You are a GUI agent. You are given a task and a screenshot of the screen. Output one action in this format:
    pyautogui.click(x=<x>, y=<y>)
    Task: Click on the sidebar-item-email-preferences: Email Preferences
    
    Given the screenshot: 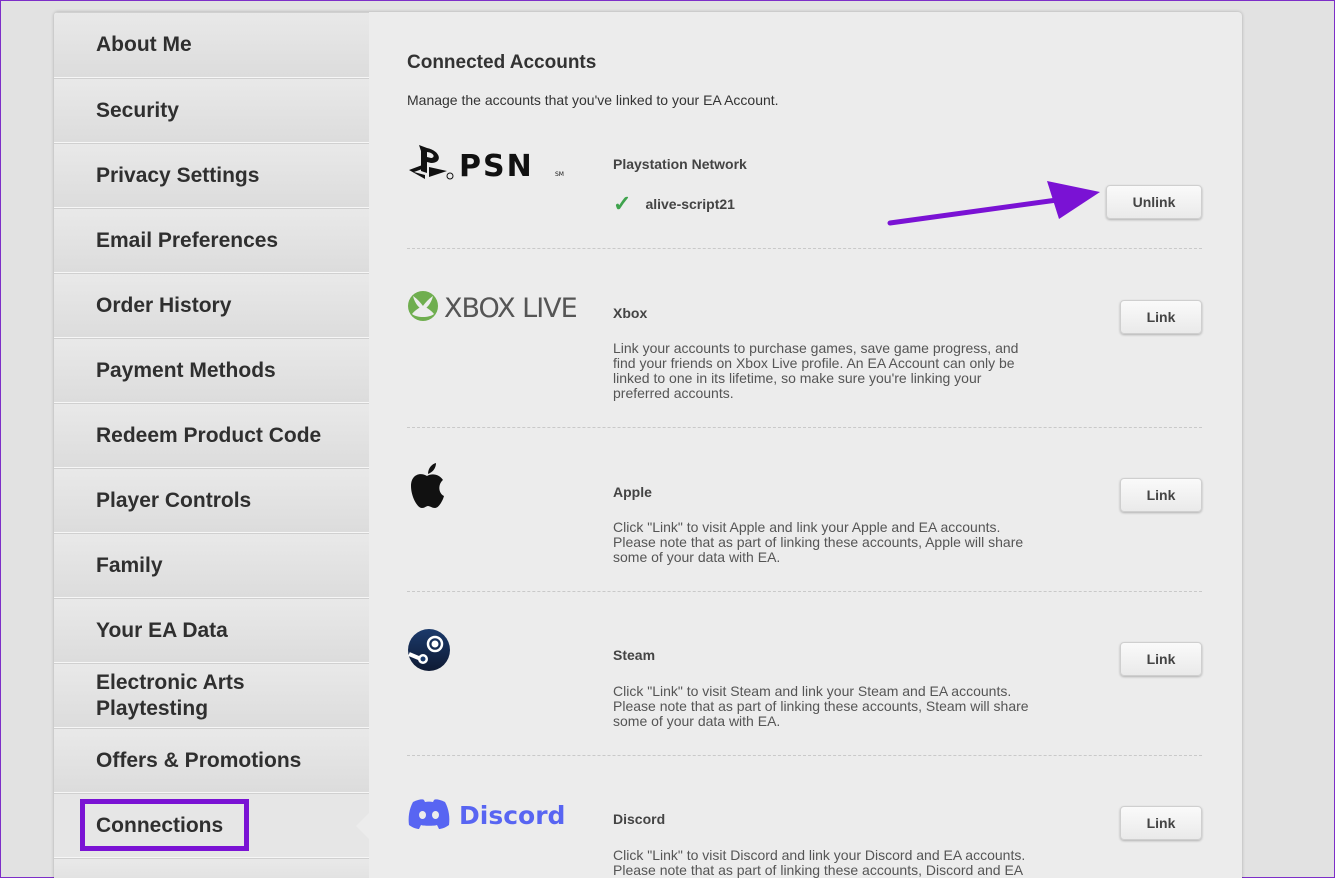 What is the action you would take?
    pyautogui.click(x=211, y=240)
    